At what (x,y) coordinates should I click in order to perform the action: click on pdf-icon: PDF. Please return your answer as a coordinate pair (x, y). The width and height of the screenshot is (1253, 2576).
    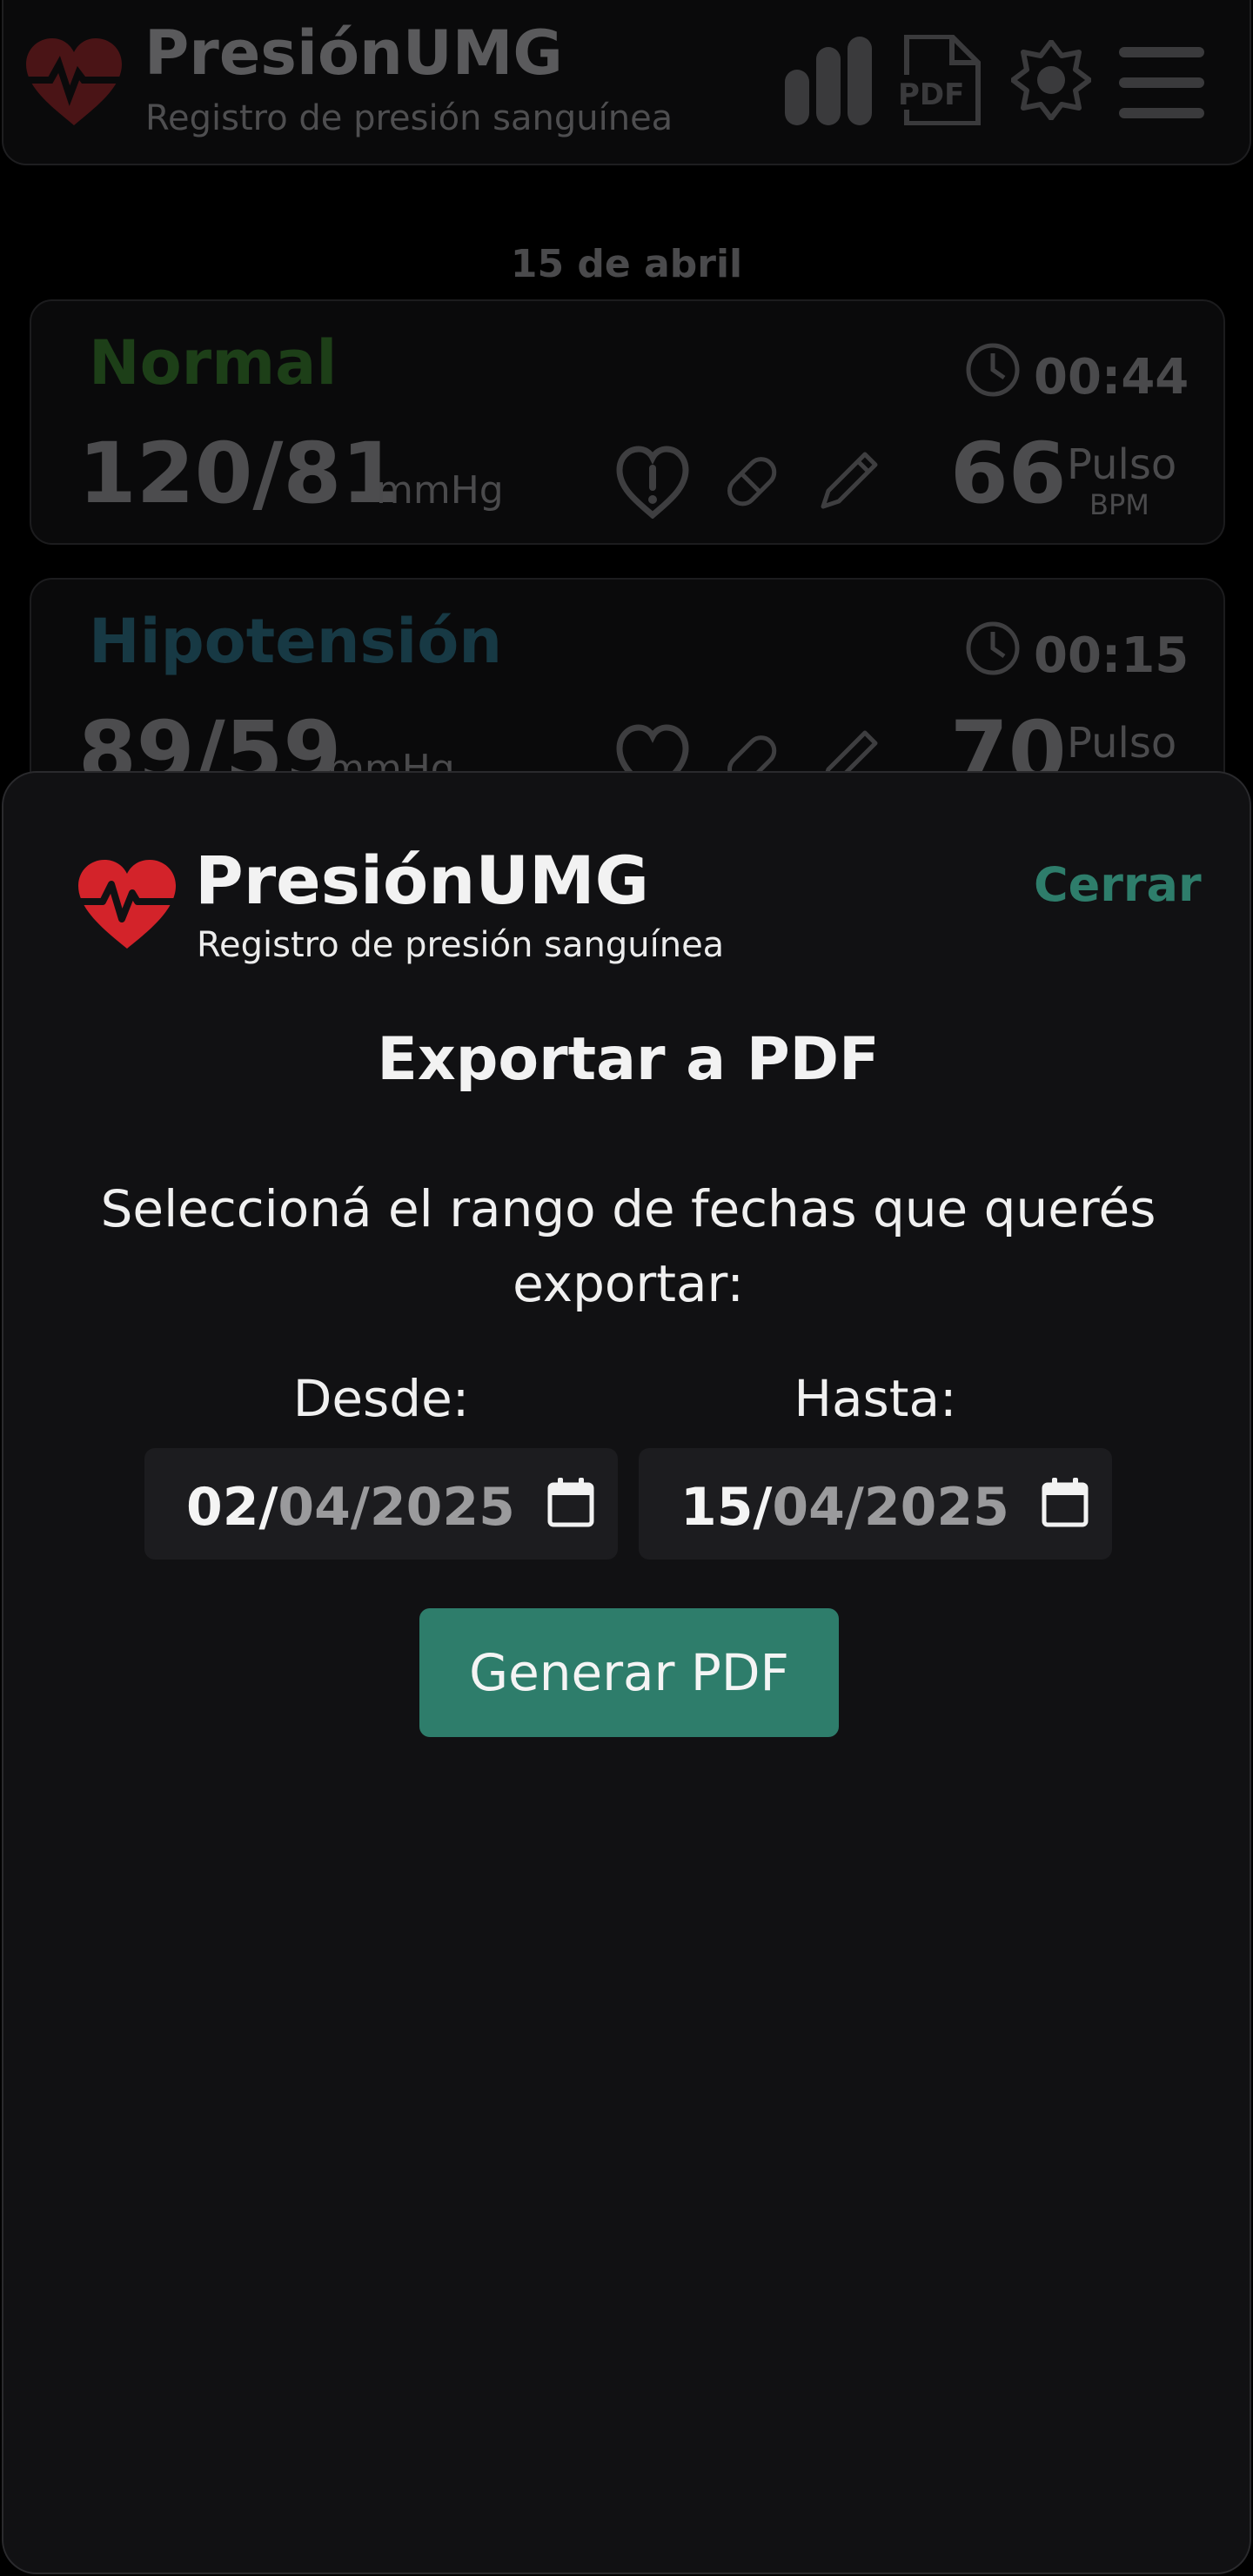
    Looking at the image, I should click on (938, 80).